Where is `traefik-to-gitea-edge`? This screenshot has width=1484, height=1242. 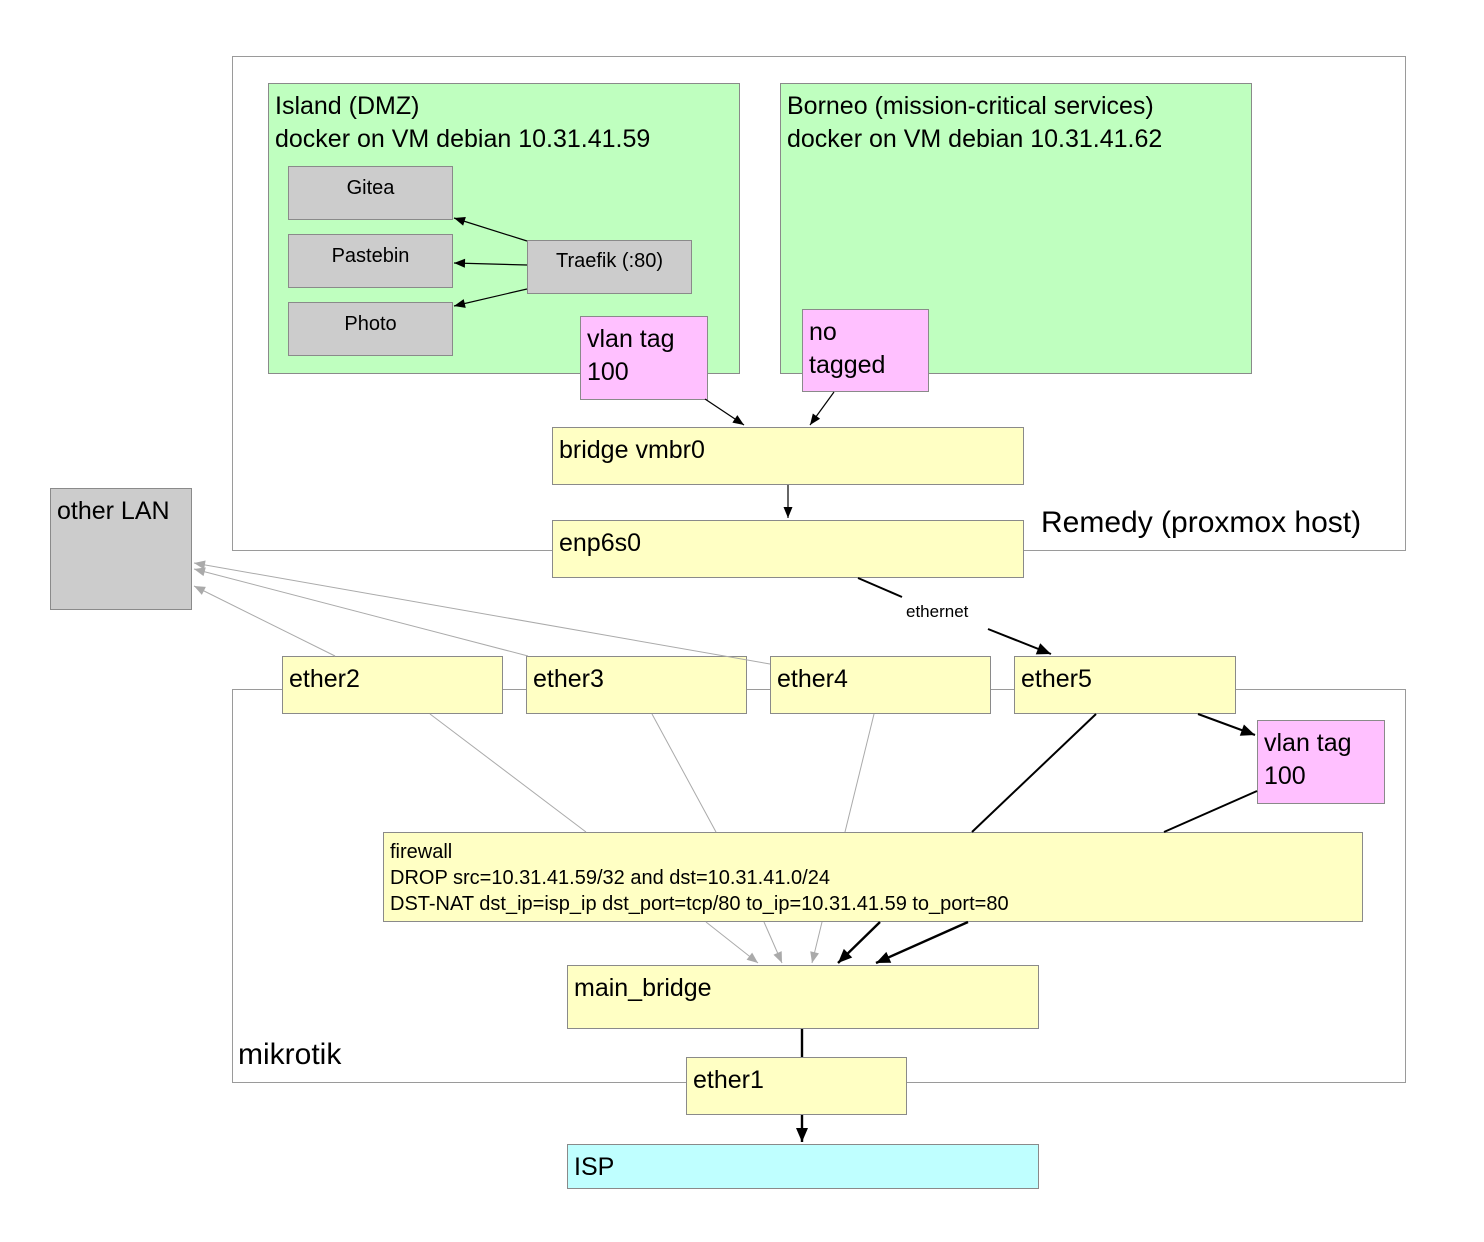 traefik-to-gitea-edge is located at coordinates (490, 229).